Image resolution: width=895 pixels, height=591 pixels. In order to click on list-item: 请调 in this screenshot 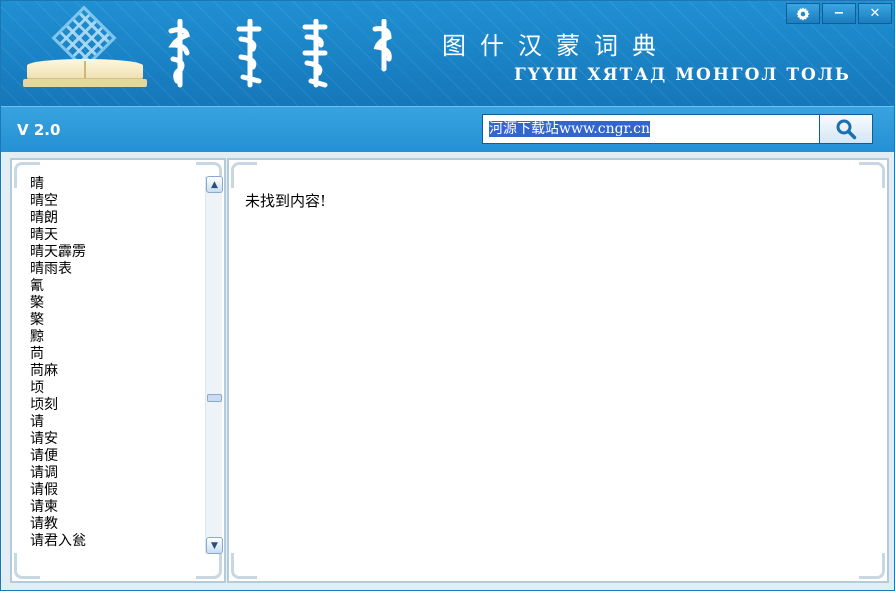, I will do `click(117, 473)`.